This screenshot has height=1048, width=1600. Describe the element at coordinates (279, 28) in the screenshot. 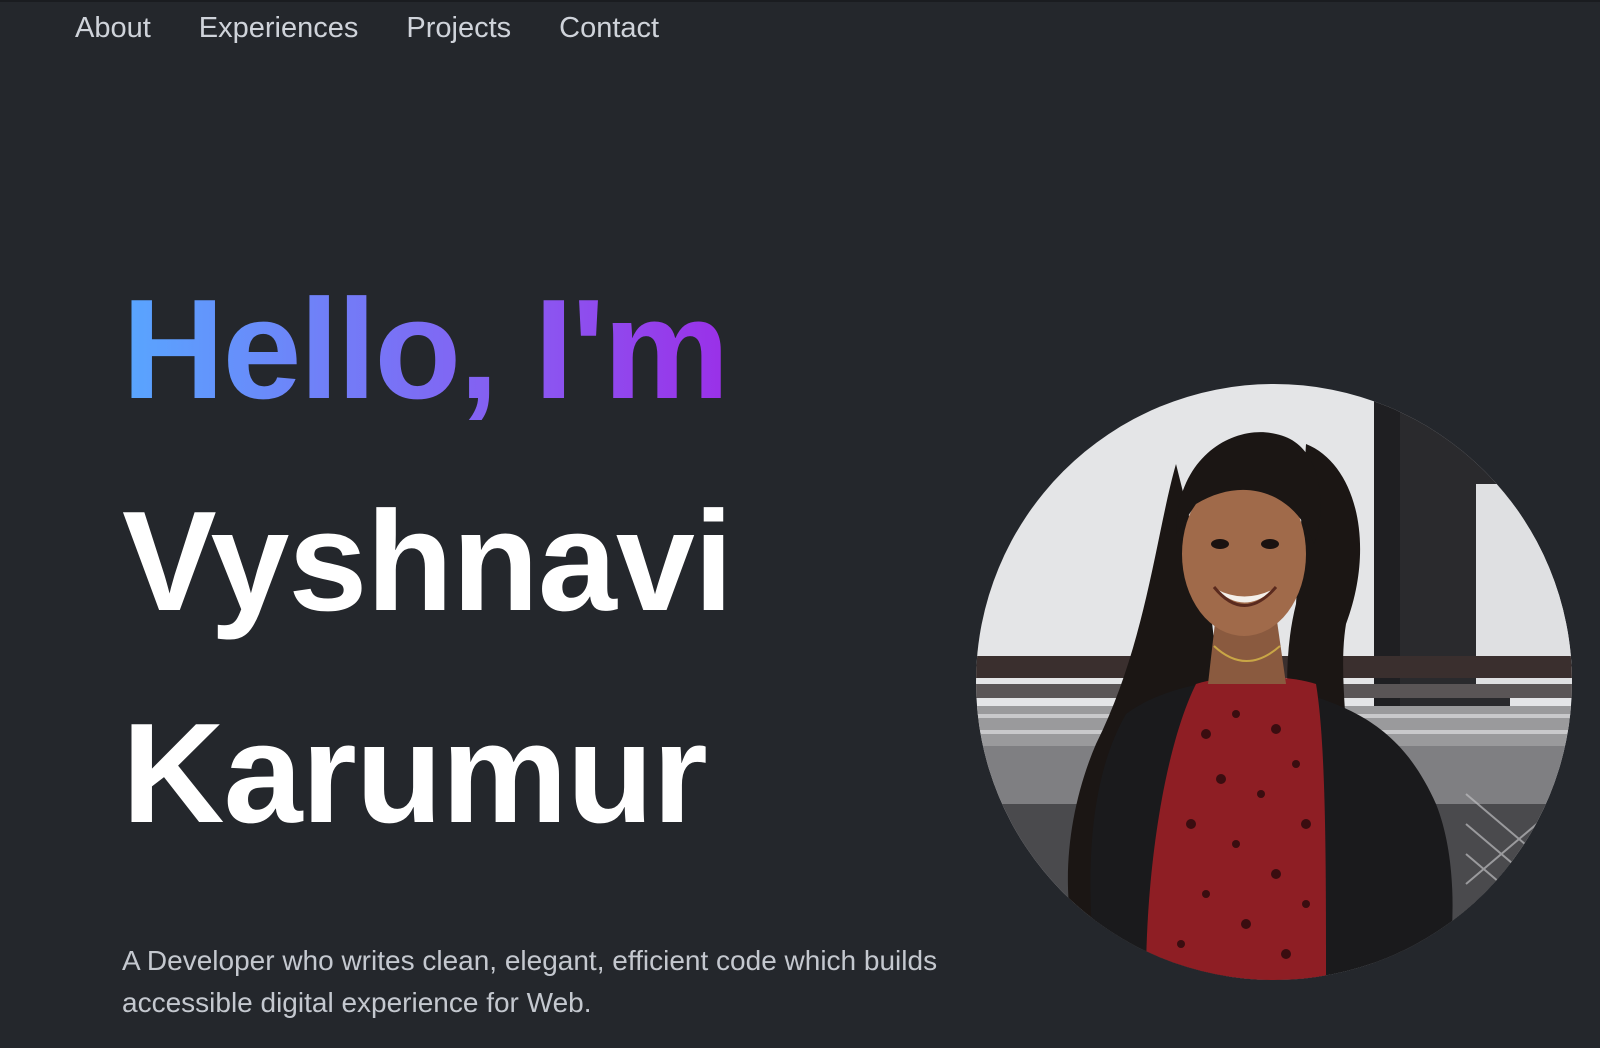

I see `nav-link-experiences: Experiences` at that location.